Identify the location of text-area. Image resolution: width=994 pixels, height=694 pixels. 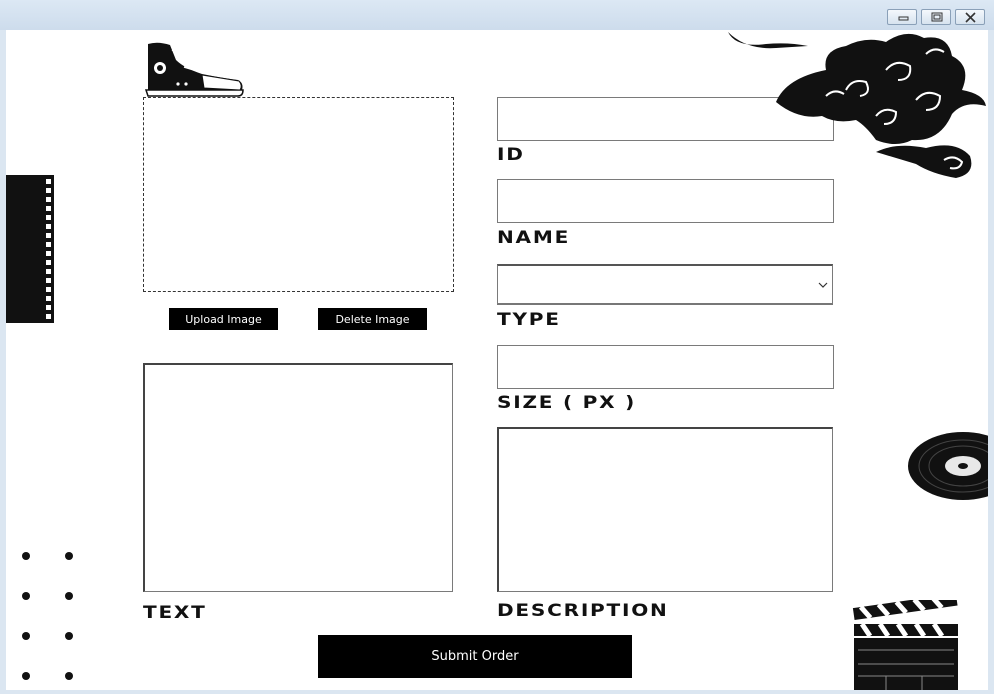
(298, 477).